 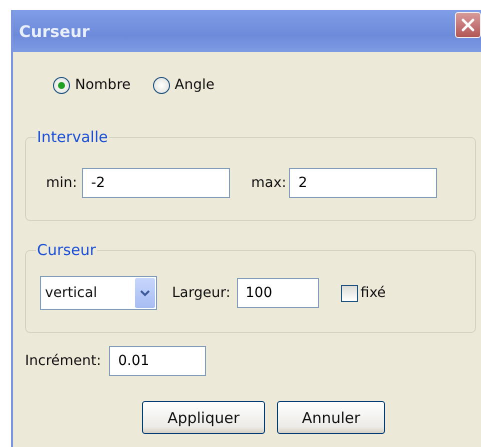 What do you see at coordinates (63, 361) in the screenshot?
I see `field-label: Incrément:` at bounding box center [63, 361].